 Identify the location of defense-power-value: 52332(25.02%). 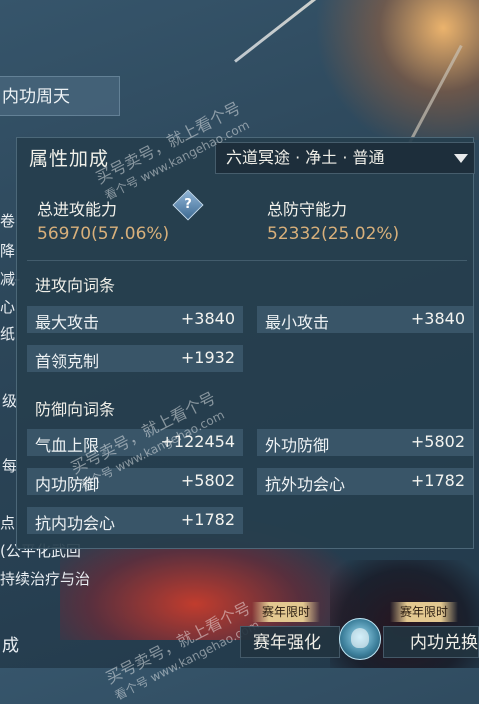
(333, 234).